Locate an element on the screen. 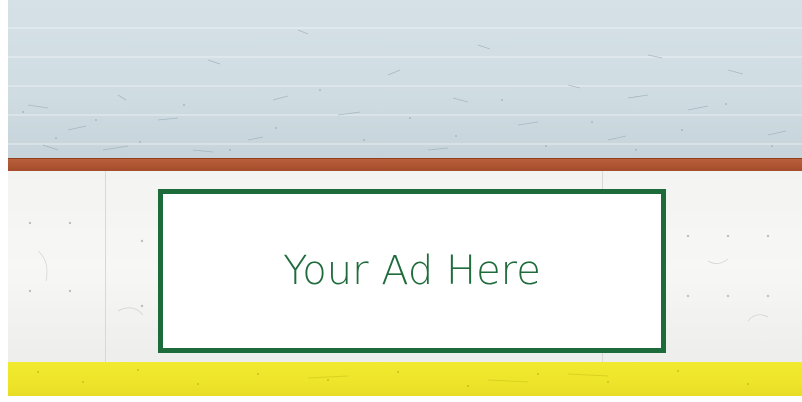  yellow-band-scuffs is located at coordinates (393, 378).